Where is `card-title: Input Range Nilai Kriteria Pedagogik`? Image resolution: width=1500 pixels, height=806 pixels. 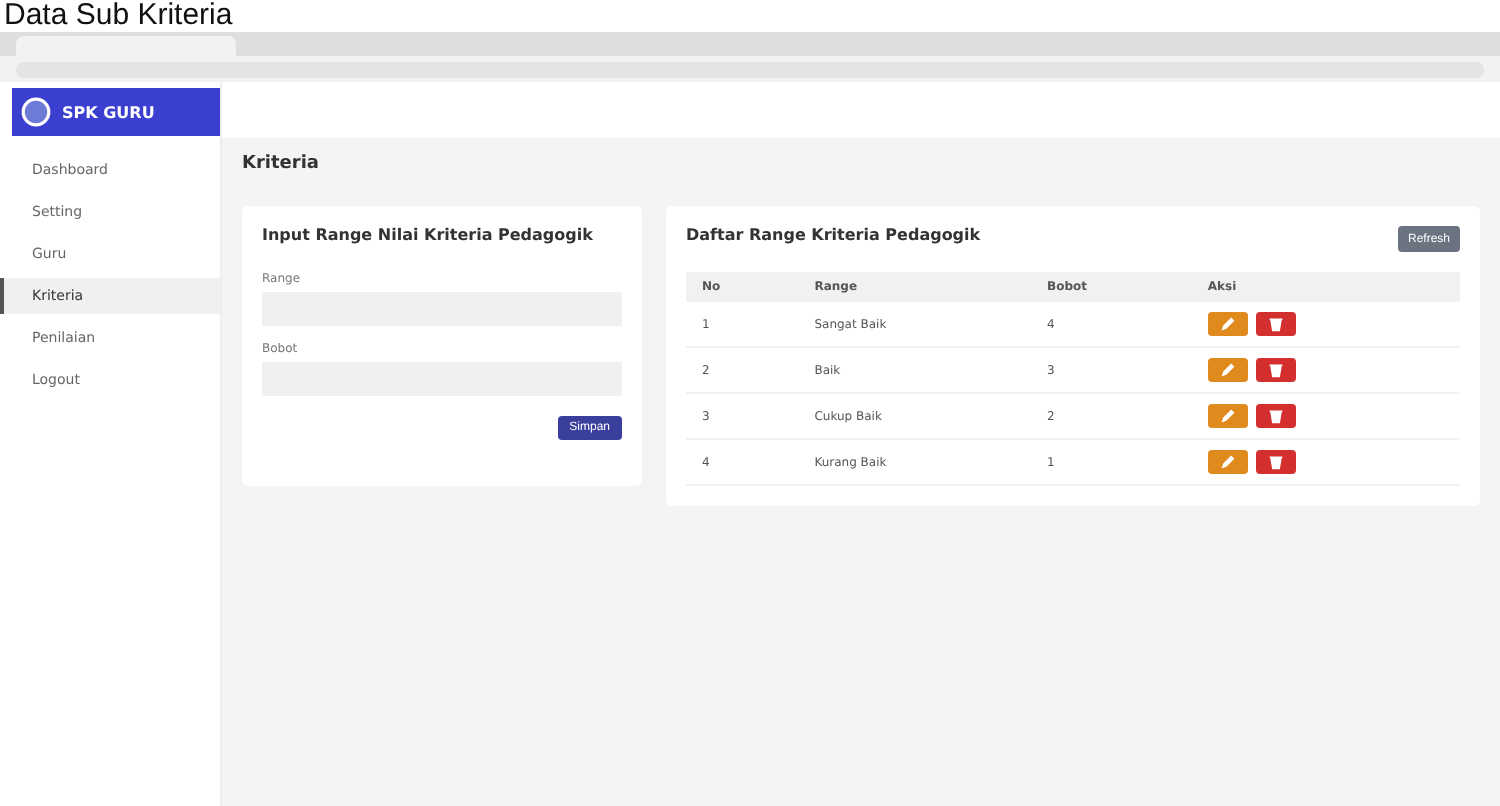 card-title: Input Range Nilai Kriteria Pedagogik is located at coordinates (428, 235).